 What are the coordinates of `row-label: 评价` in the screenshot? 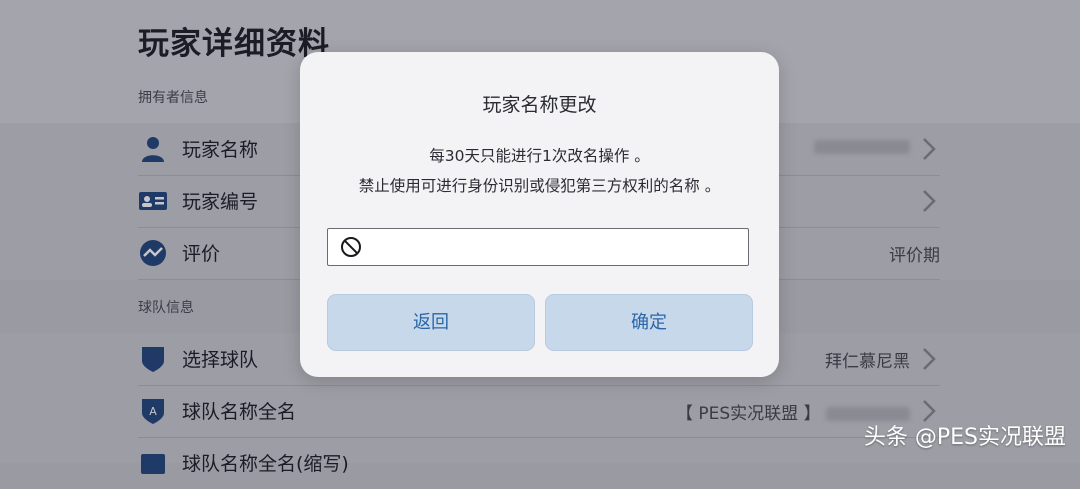 It's located at (201, 254).